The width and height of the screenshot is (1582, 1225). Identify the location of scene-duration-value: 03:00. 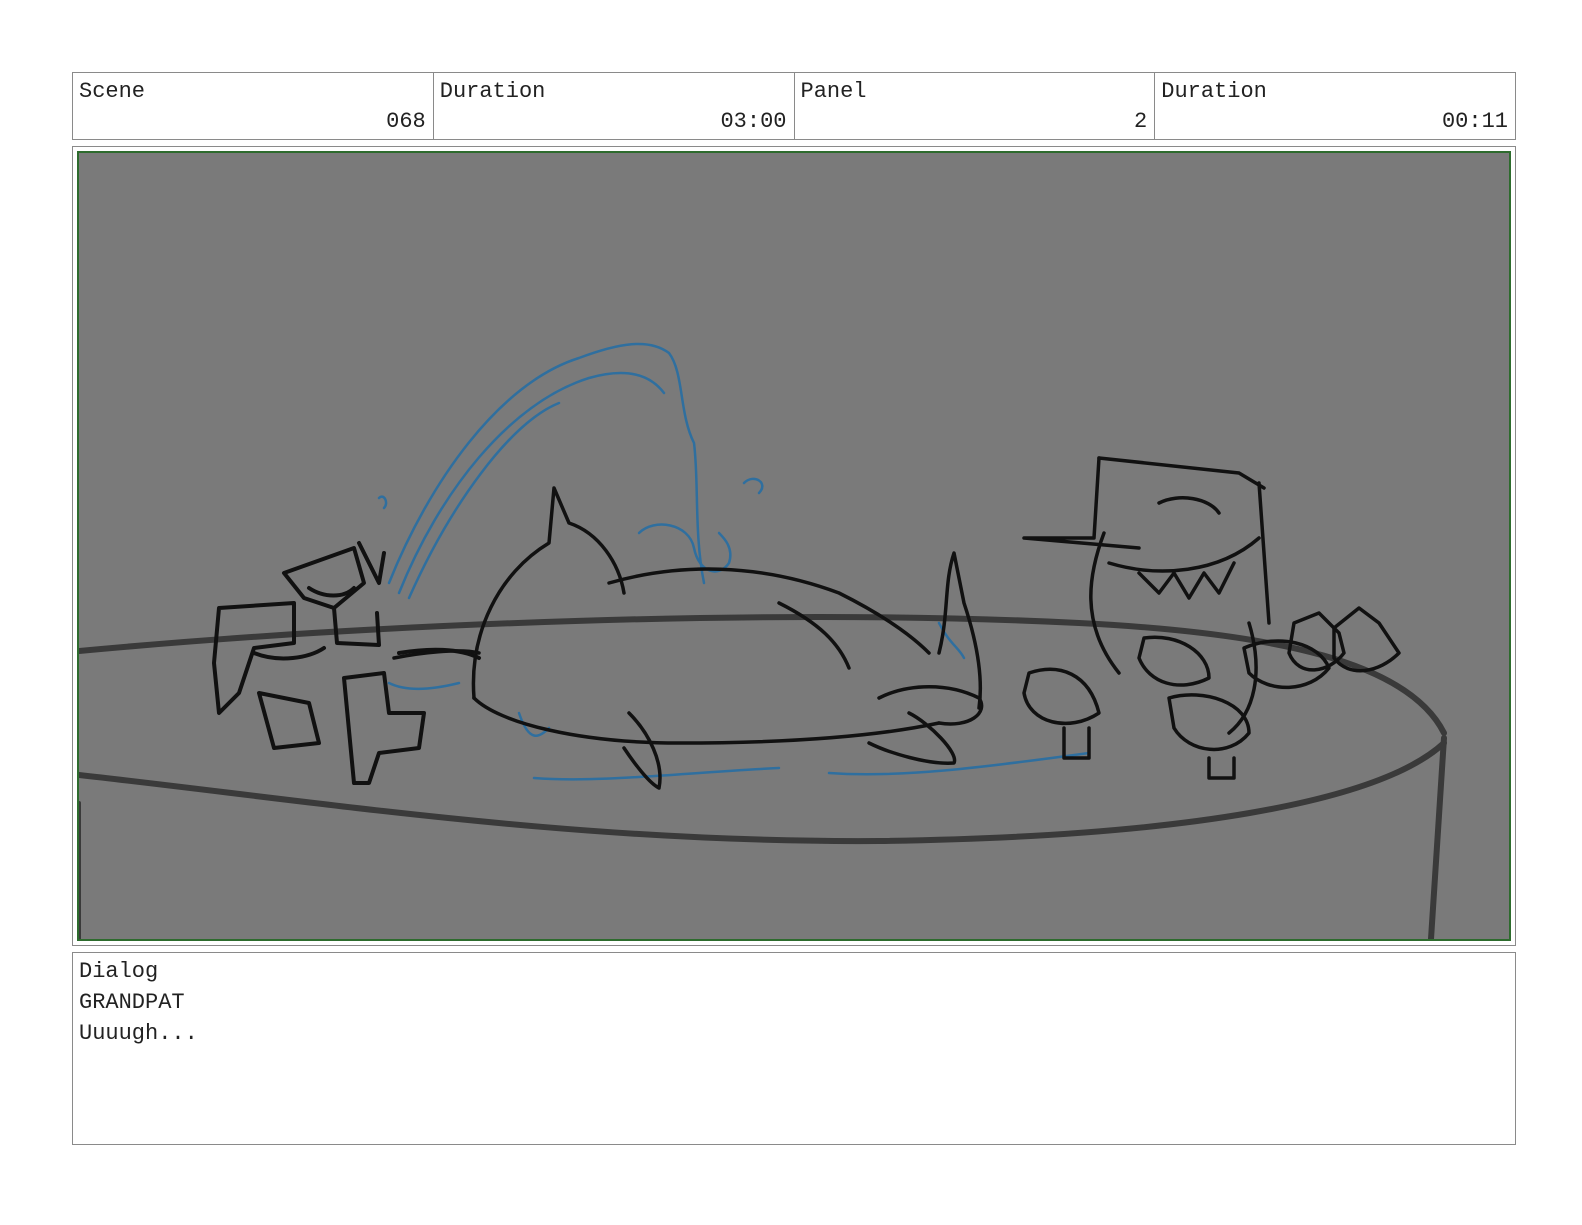
(753, 121).